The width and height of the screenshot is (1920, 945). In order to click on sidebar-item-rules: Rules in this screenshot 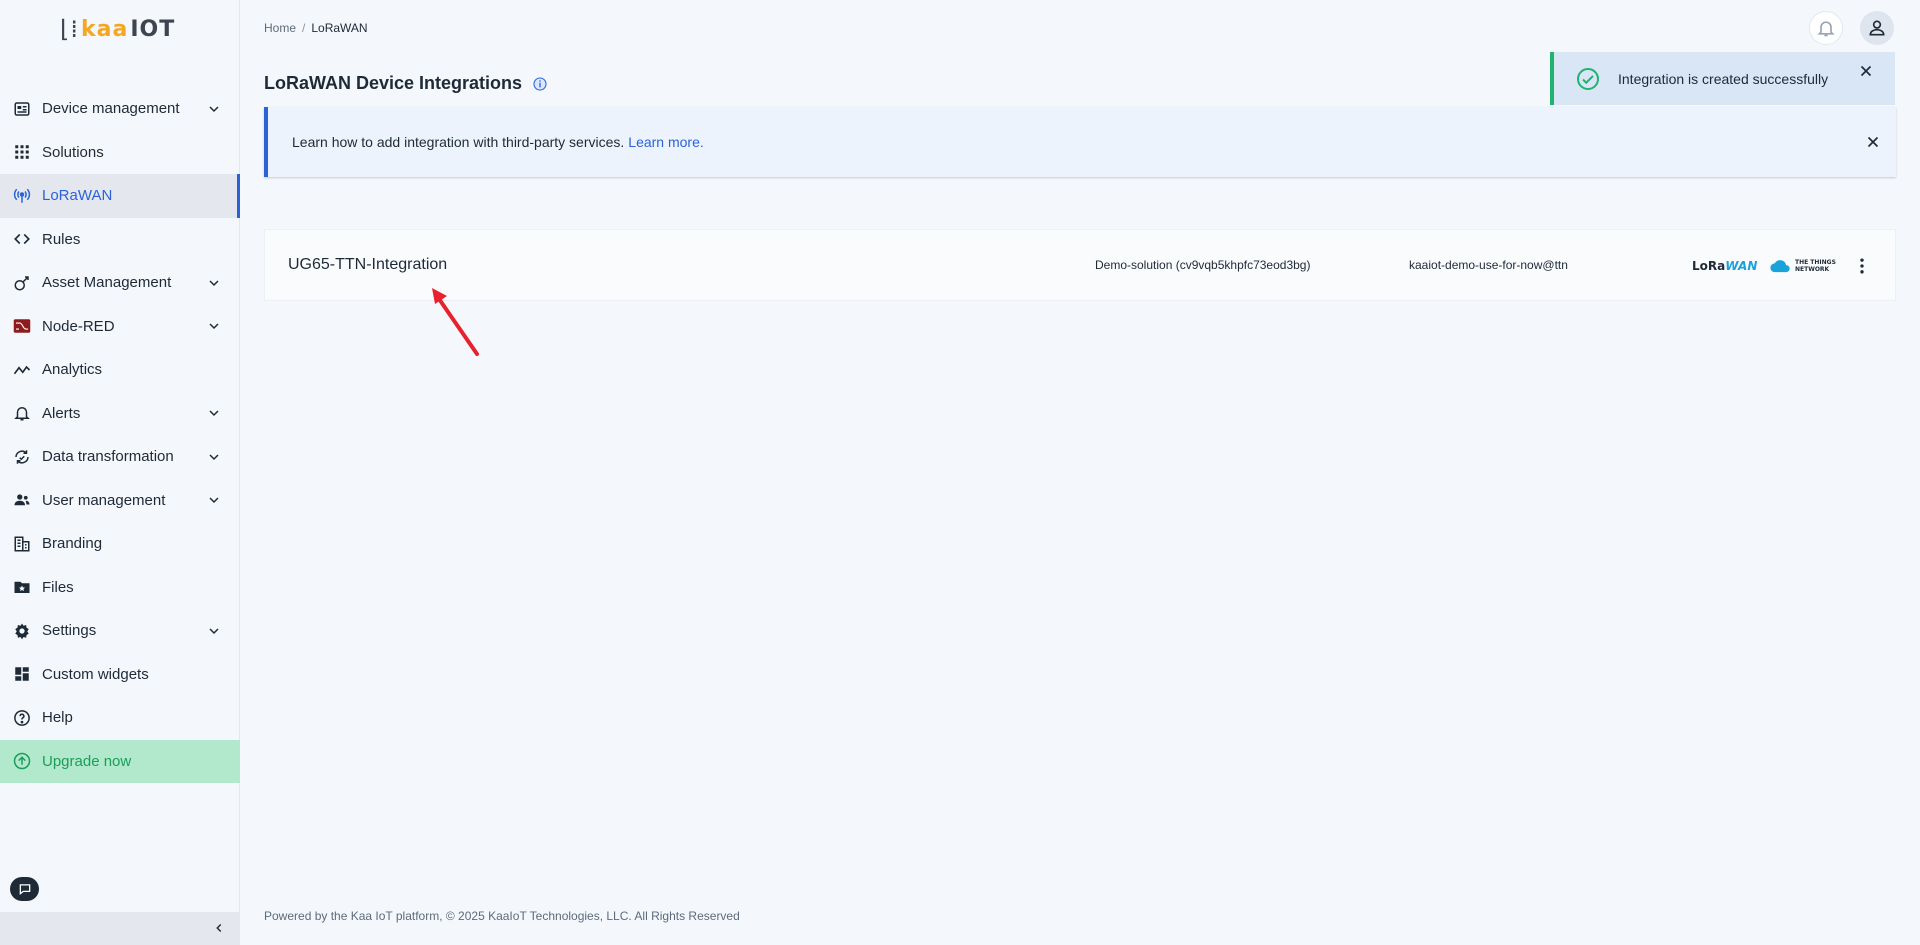, I will do `click(120, 240)`.